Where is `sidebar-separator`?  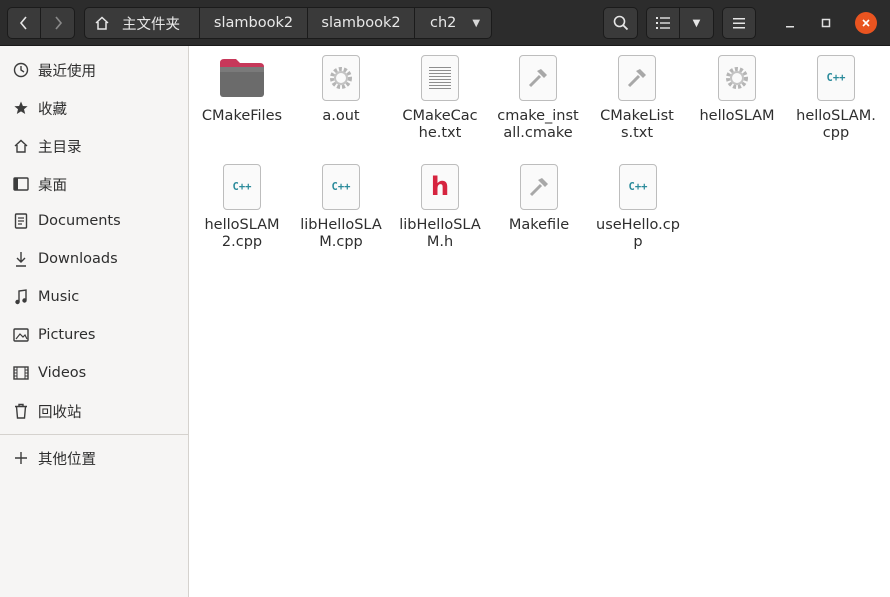
sidebar-separator is located at coordinates (94, 434).